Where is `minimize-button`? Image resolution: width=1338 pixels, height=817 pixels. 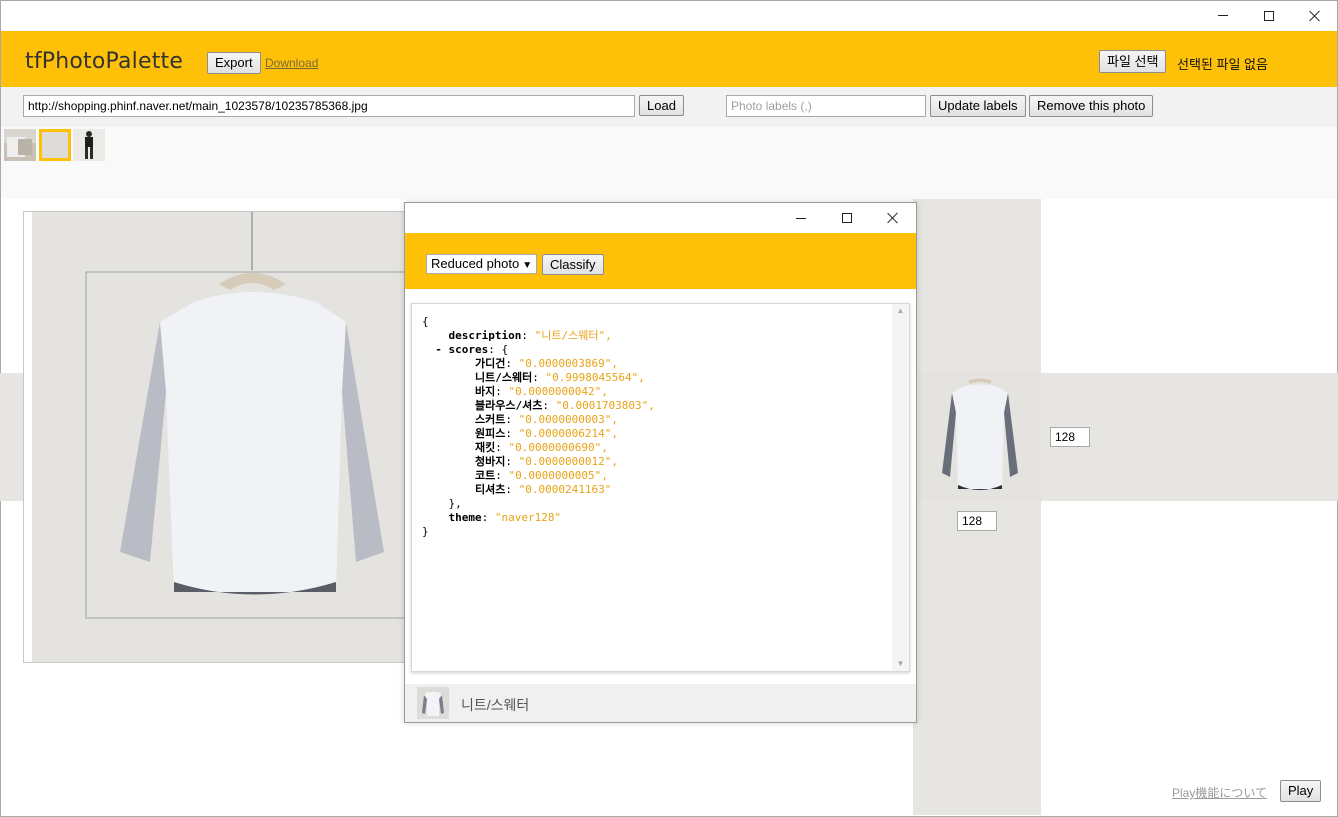
minimize-button is located at coordinates (1223, 15).